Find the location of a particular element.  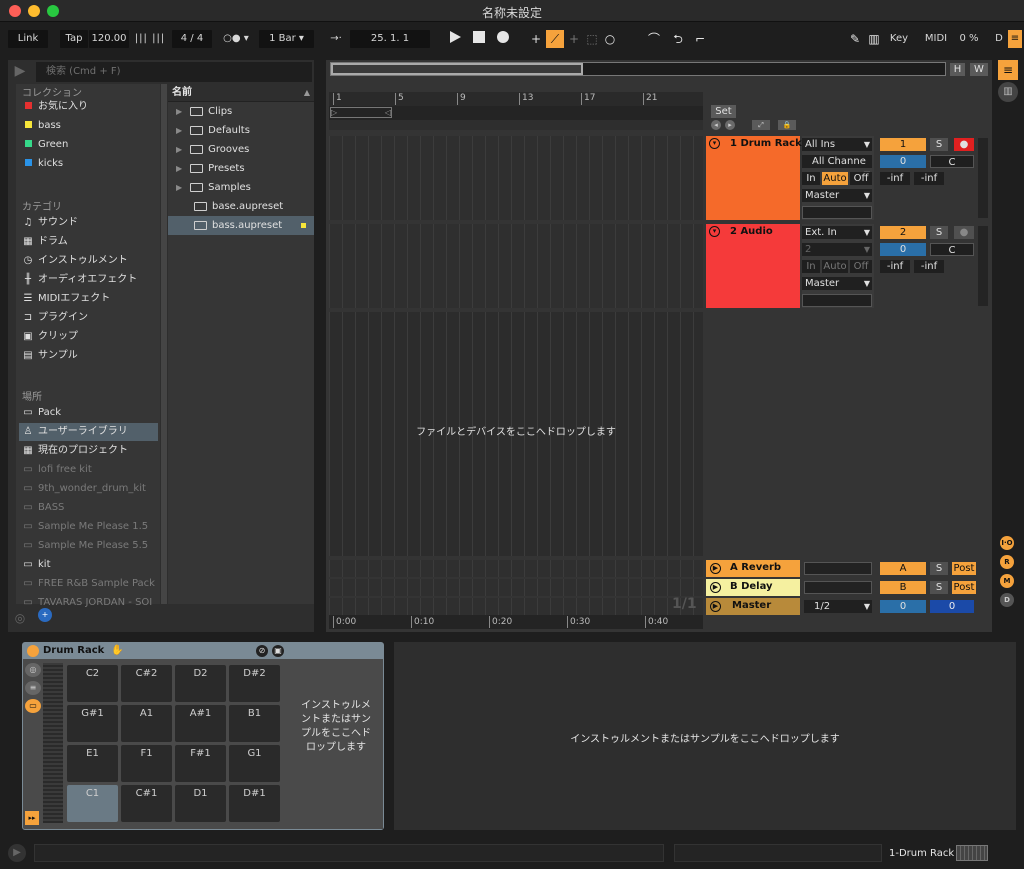

category-item: ⊐ プラグイン is located at coordinates (90, 318).